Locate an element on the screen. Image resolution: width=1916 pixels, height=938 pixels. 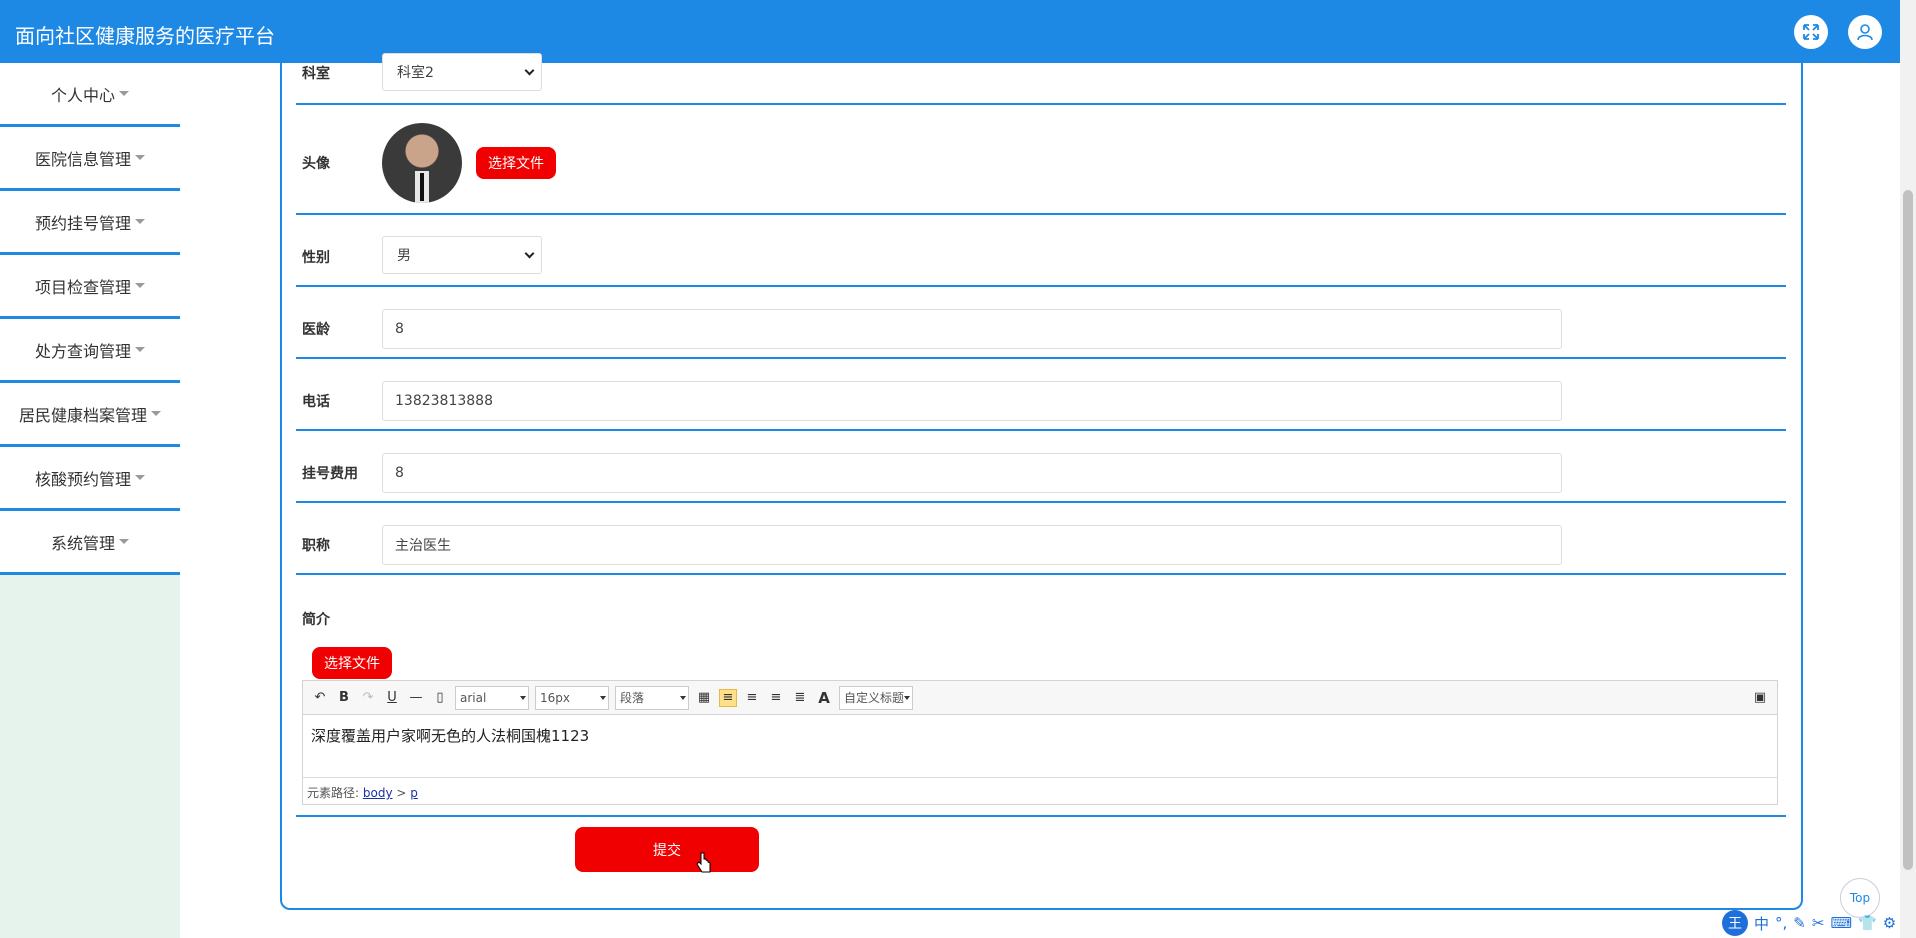
align-right-icon: ≡ is located at coordinates (752, 698).